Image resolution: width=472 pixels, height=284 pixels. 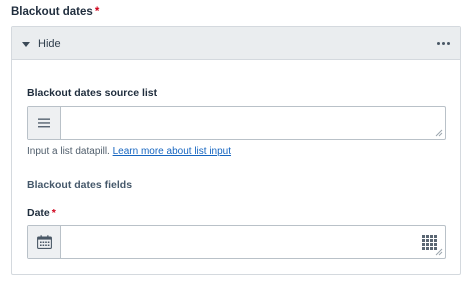 What do you see at coordinates (92, 93) in the screenshot?
I see `source-list-label: Blackout dates source list` at bounding box center [92, 93].